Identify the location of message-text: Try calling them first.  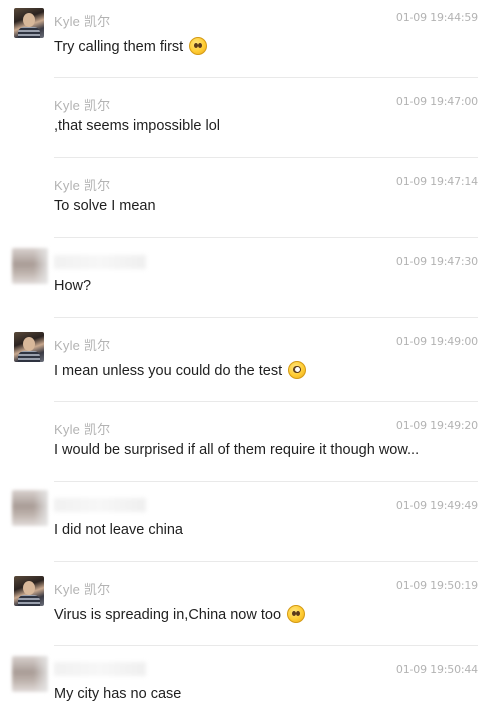
(131, 46).